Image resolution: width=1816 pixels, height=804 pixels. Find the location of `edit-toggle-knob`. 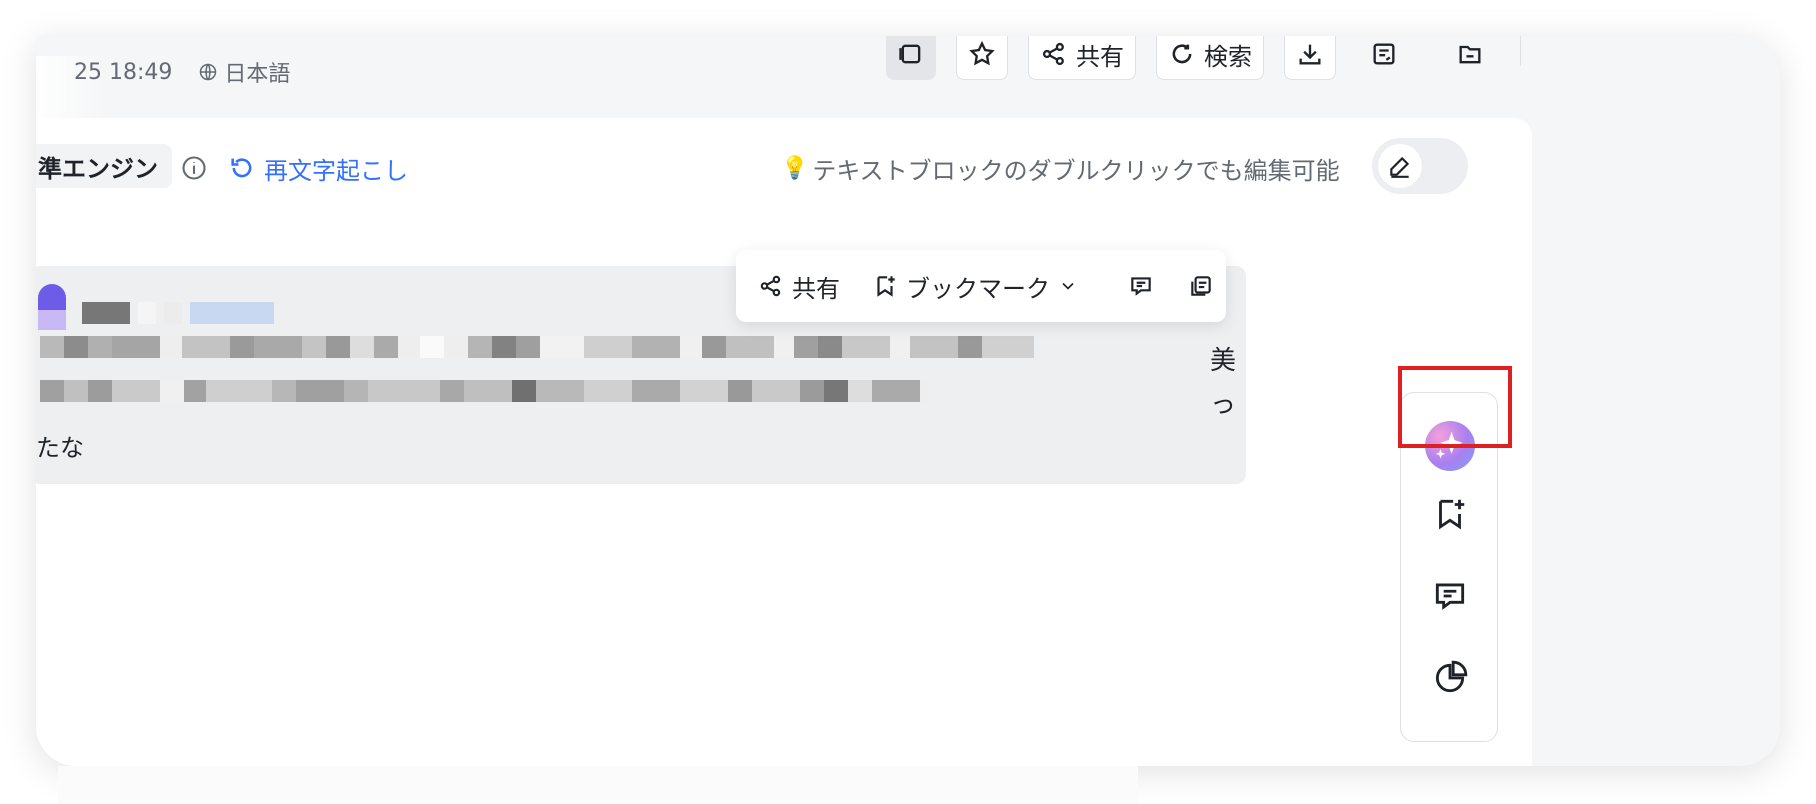

edit-toggle-knob is located at coordinates (1400, 166).